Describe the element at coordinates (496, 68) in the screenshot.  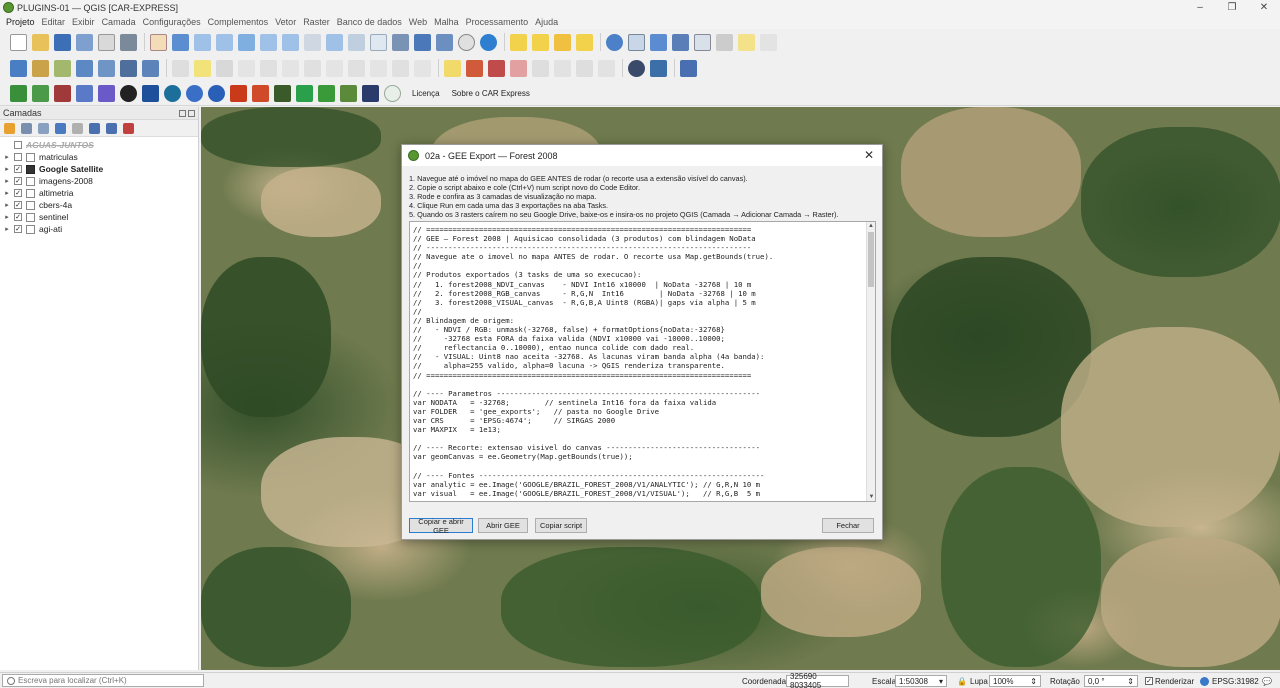
I see `pin-labels-icon` at that location.